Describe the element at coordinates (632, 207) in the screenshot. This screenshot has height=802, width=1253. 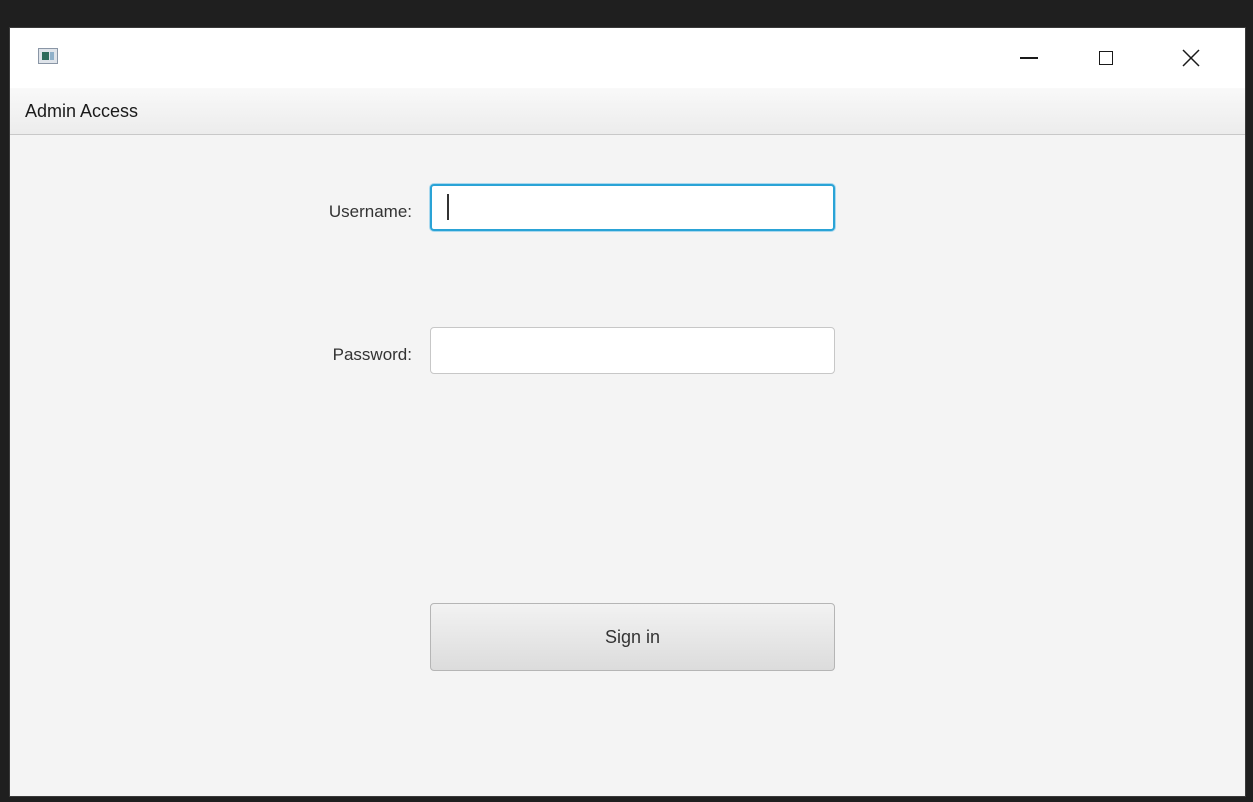
I see `username-field` at that location.